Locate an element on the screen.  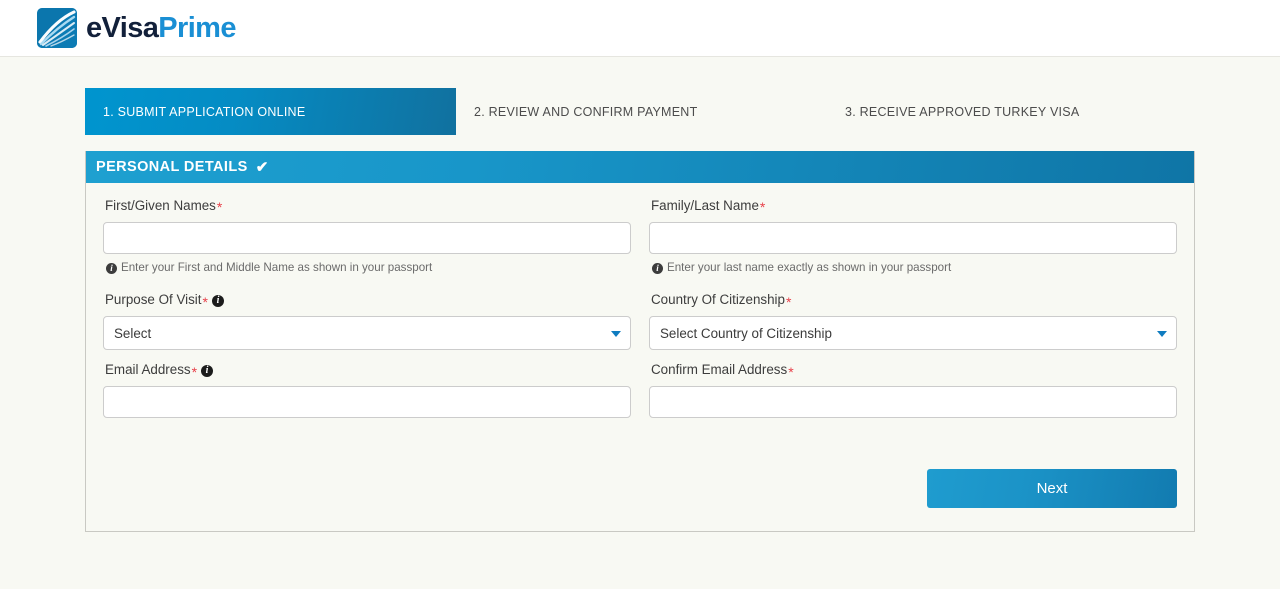
country-of-citizenship-selected-value: Select Country of Citizenship is located at coordinates (746, 333).